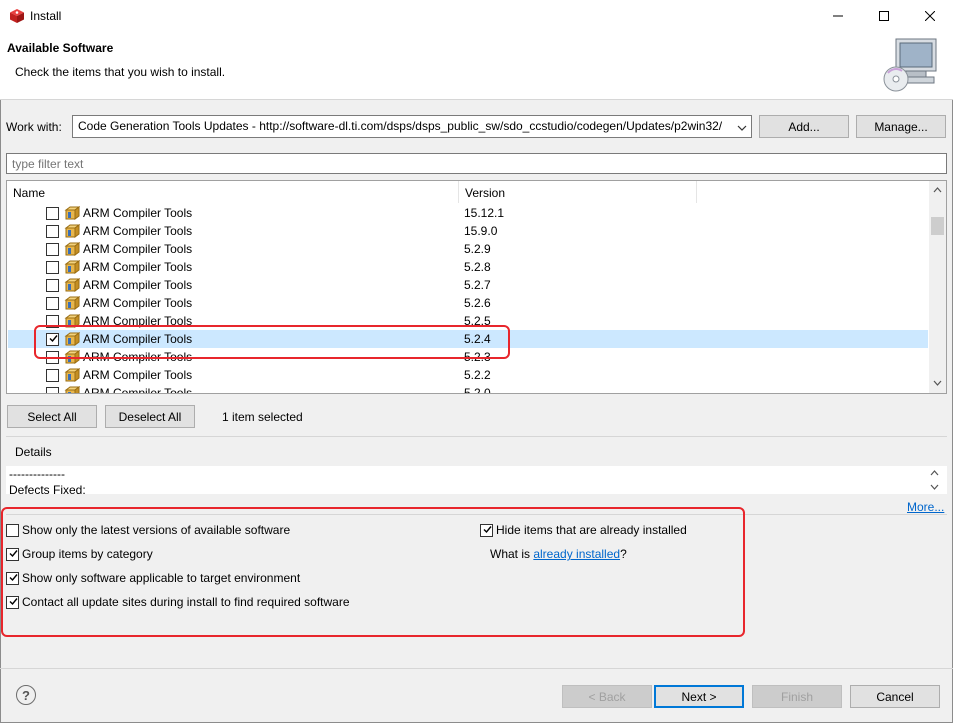 This screenshot has width=953, height=723. Describe the element at coordinates (373, 572) in the screenshot. I see `highlight-options` at that location.